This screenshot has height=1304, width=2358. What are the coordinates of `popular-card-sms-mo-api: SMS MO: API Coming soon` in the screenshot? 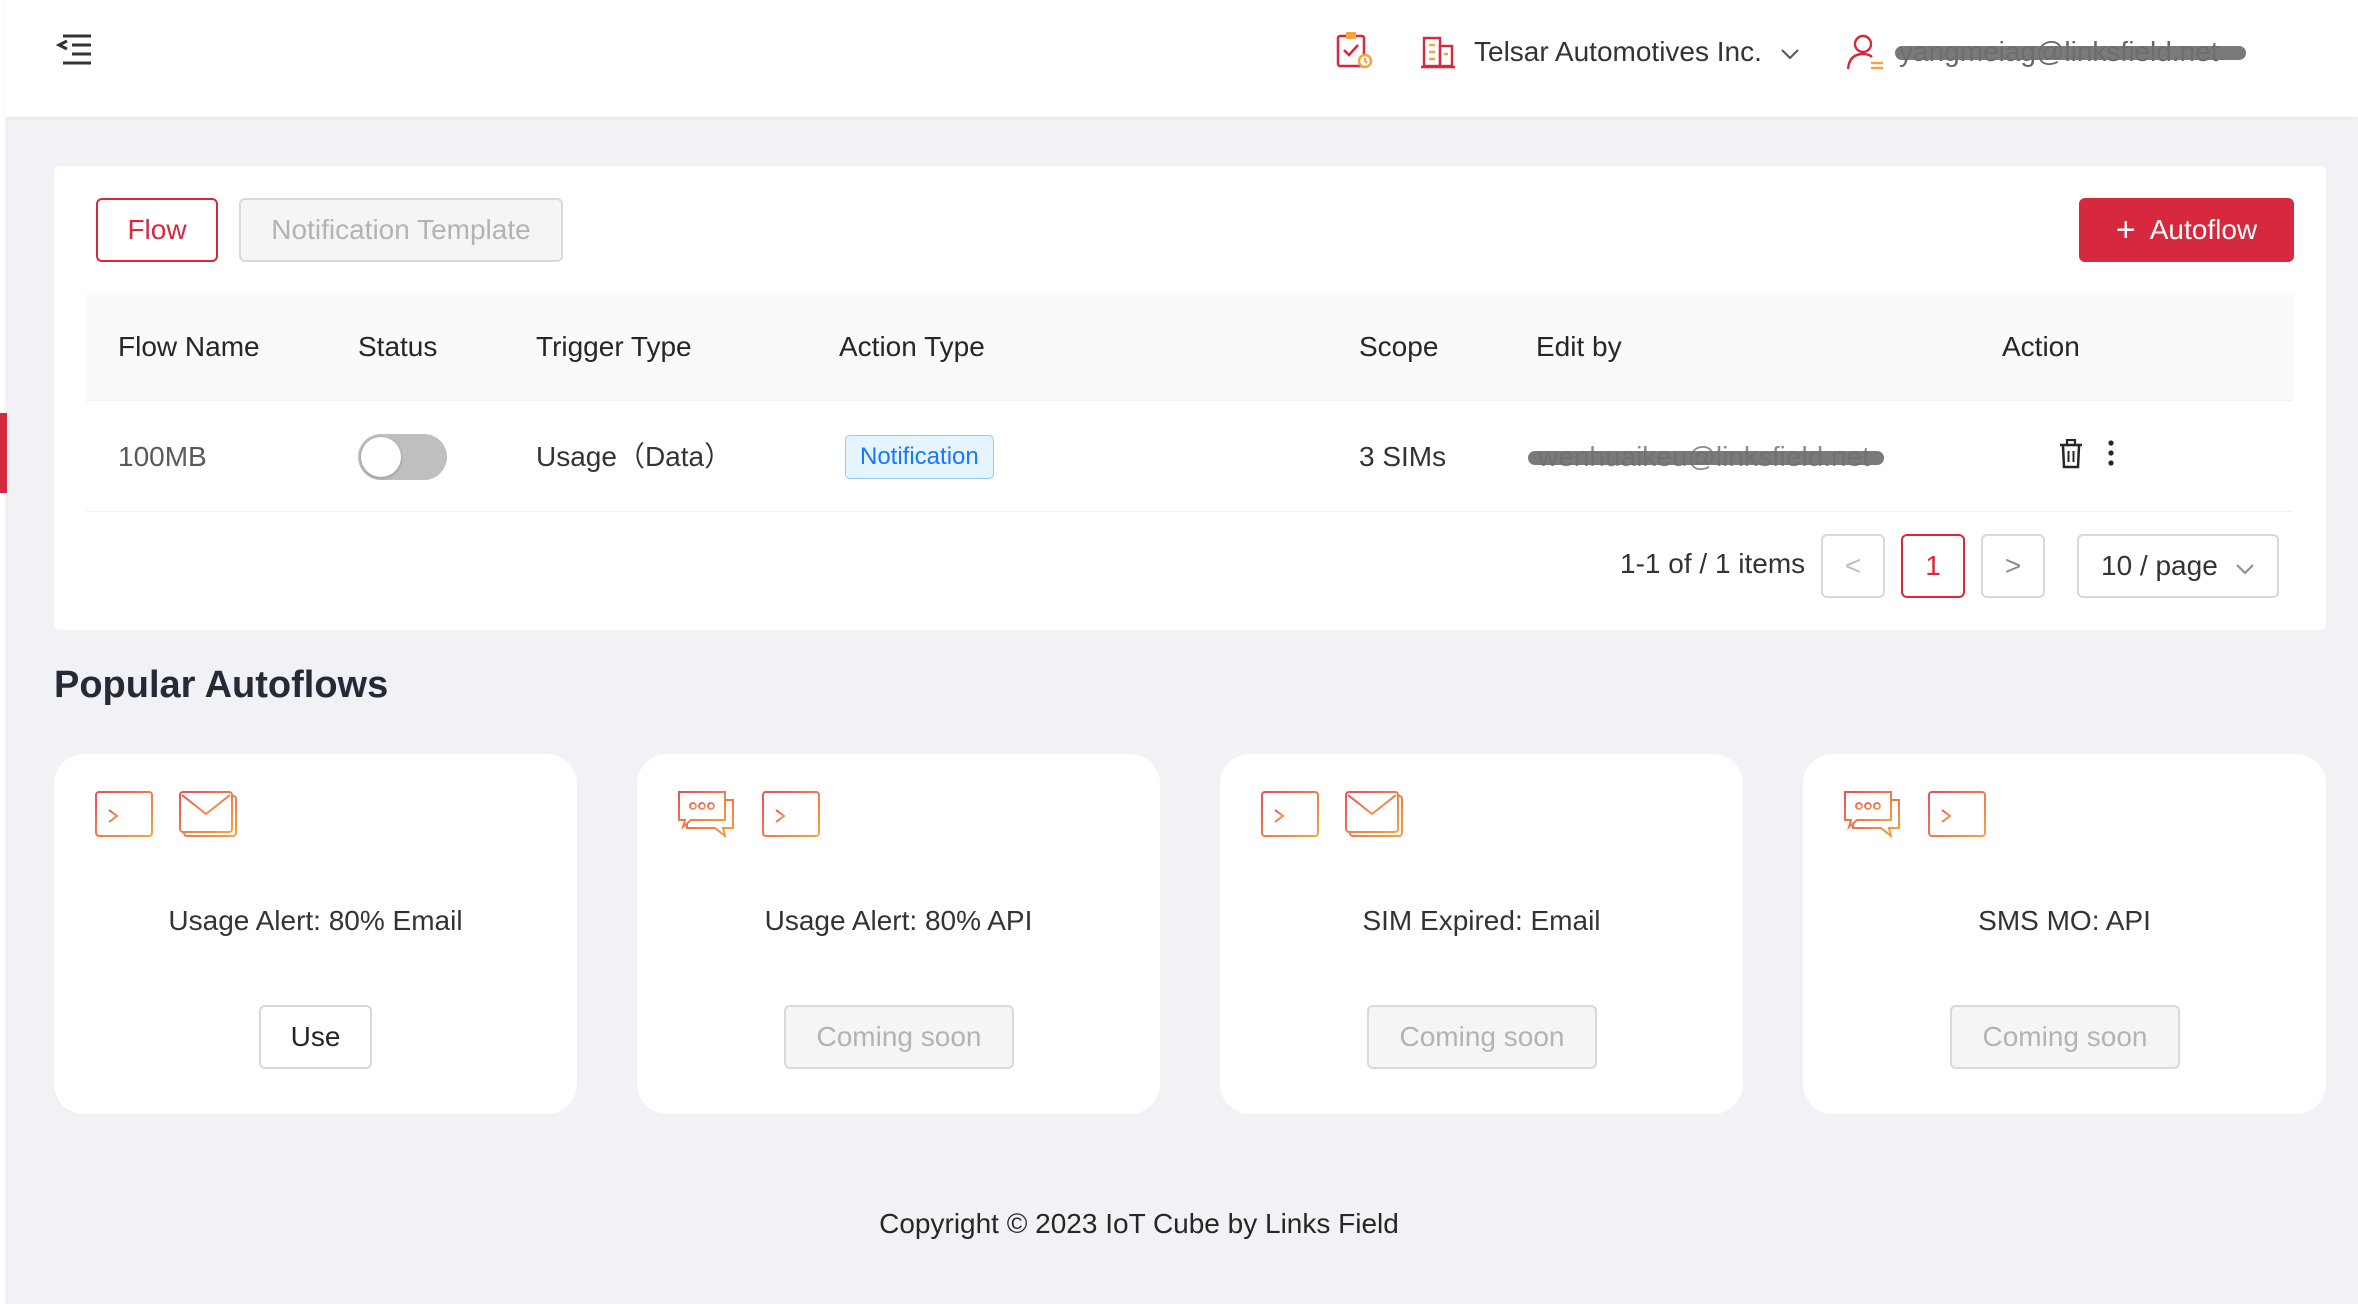 It's located at (2064, 934).